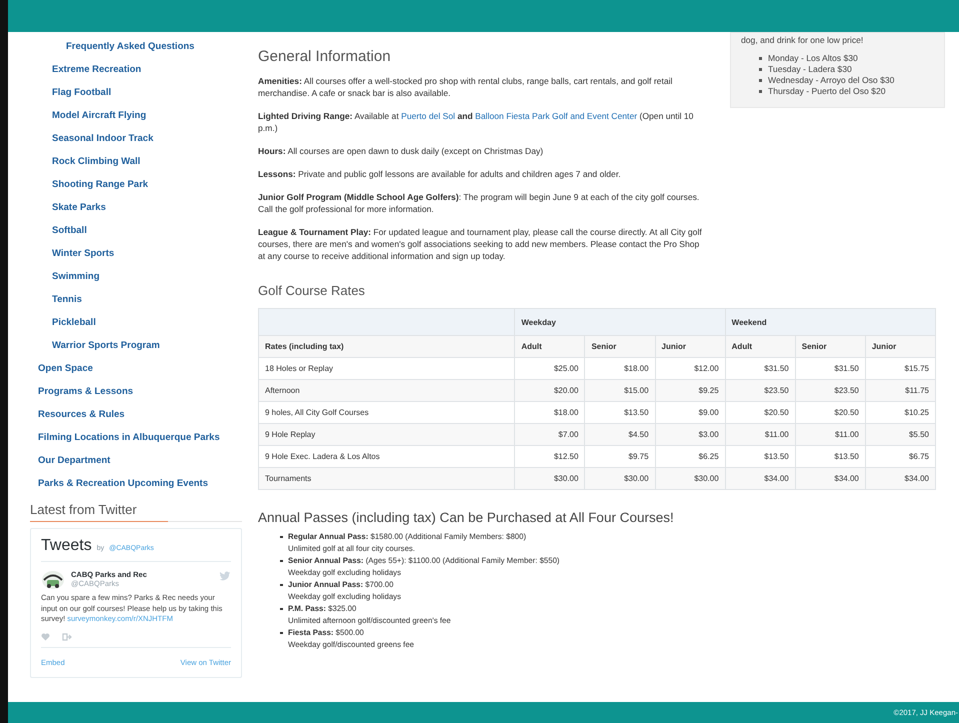 The width and height of the screenshot is (959, 723). Describe the element at coordinates (466, 87) in the screenshot. I see `info-paragraph: Amenities: All courses offer a well-stocked pro shop with rental clubs, range balls, cart rentals, and golf retail merchandise. A cafe or snack bar is also available.` at that location.